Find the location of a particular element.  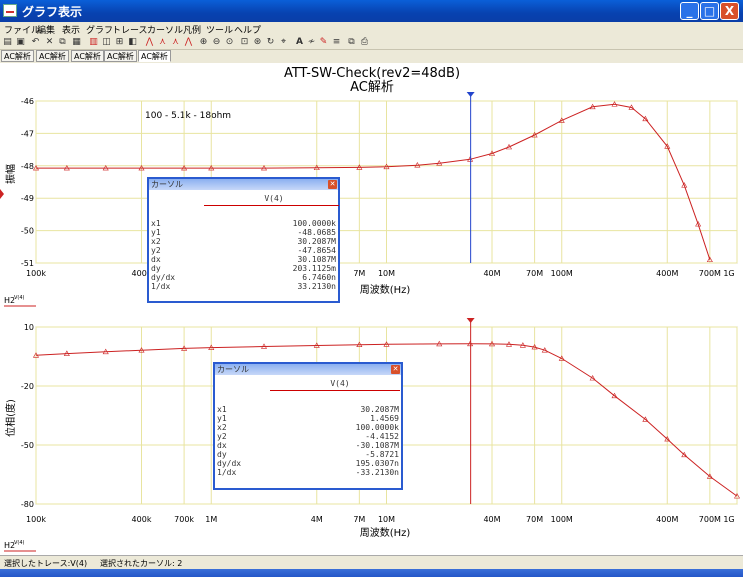

tab-ac-analysis-4: AC解析 is located at coordinates (120, 56).